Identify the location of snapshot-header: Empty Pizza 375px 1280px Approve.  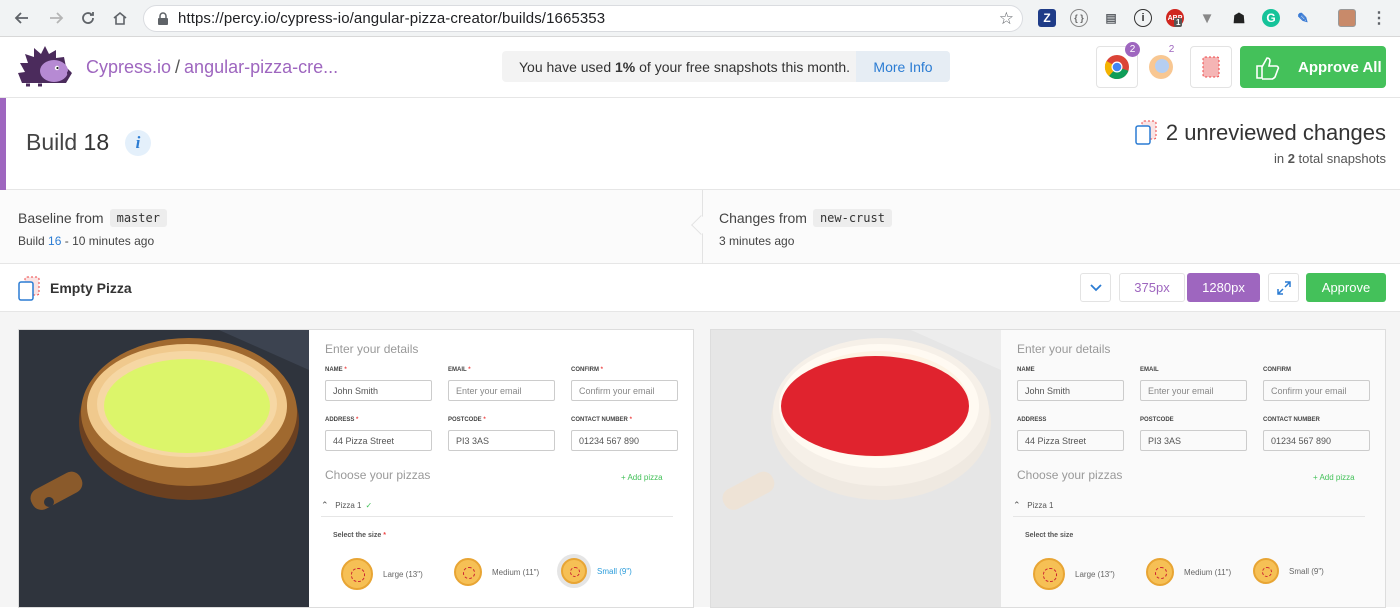
(700, 288).